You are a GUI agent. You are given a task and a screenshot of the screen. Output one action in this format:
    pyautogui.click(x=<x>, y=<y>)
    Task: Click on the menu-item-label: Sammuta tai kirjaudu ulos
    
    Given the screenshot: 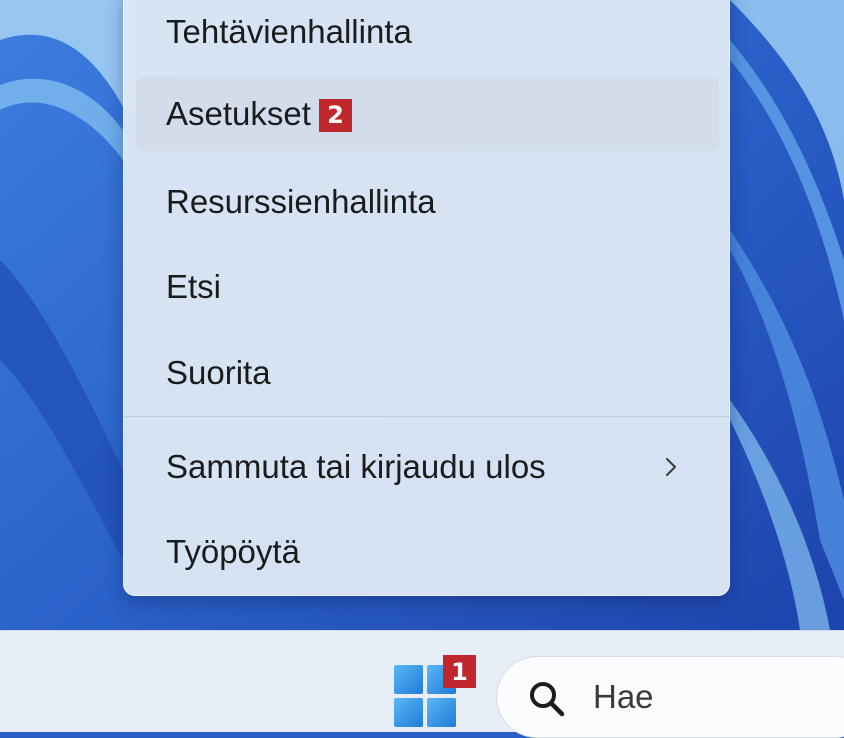 What is the action you would take?
    pyautogui.click(x=356, y=466)
    